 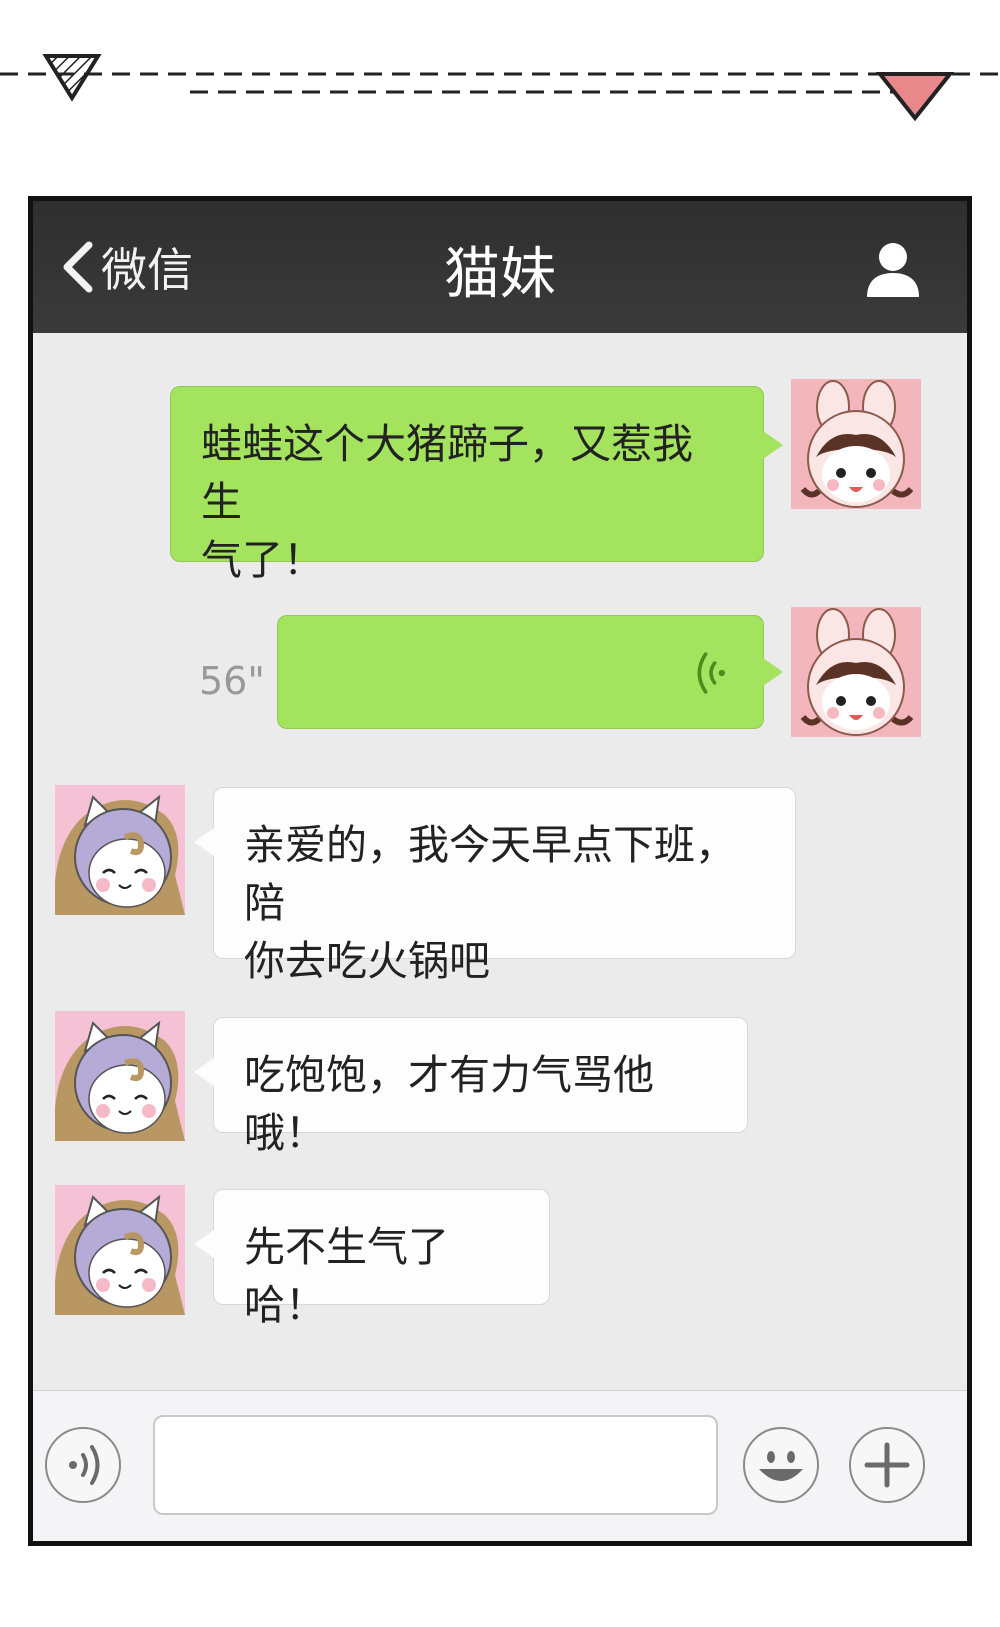 What do you see at coordinates (232, 681) in the screenshot?
I see `voice-duration: 56"` at bounding box center [232, 681].